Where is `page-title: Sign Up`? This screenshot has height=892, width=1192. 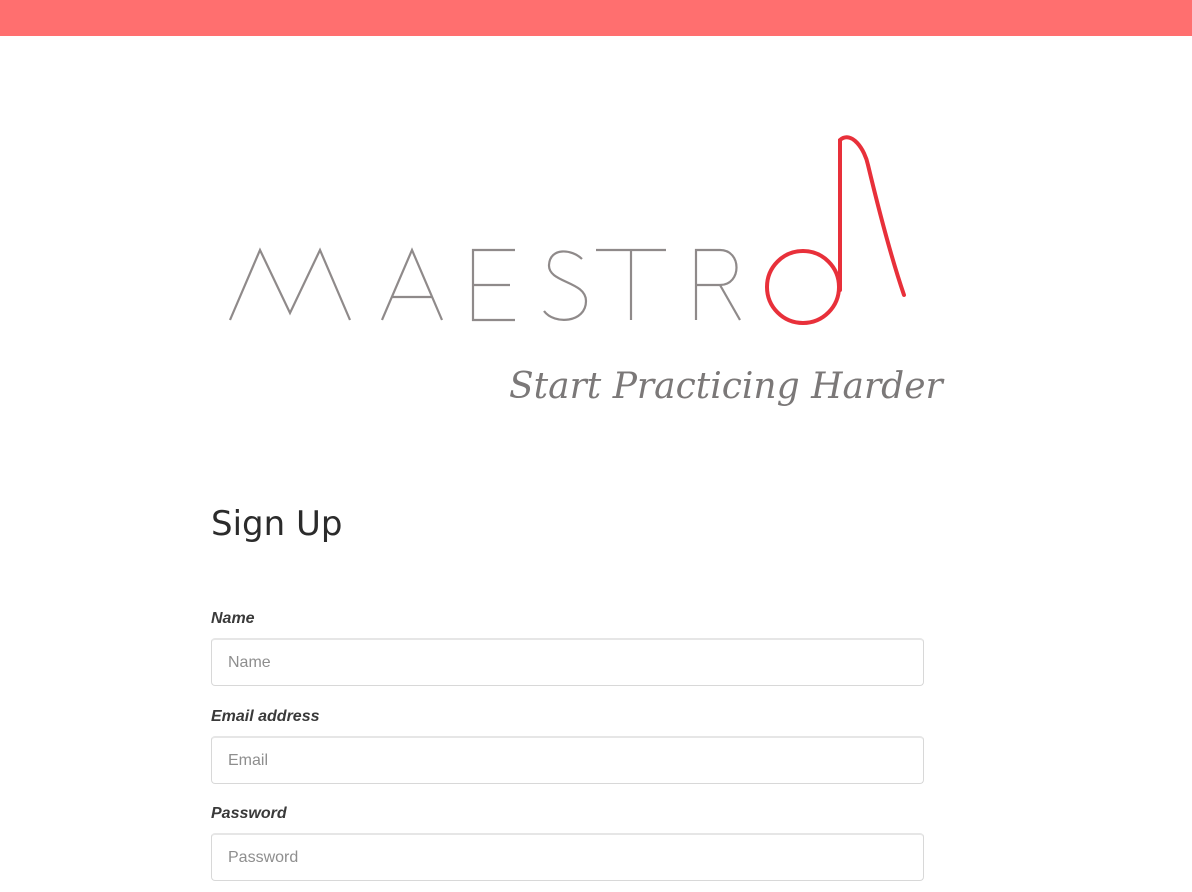 page-title: Sign Up is located at coordinates (277, 524).